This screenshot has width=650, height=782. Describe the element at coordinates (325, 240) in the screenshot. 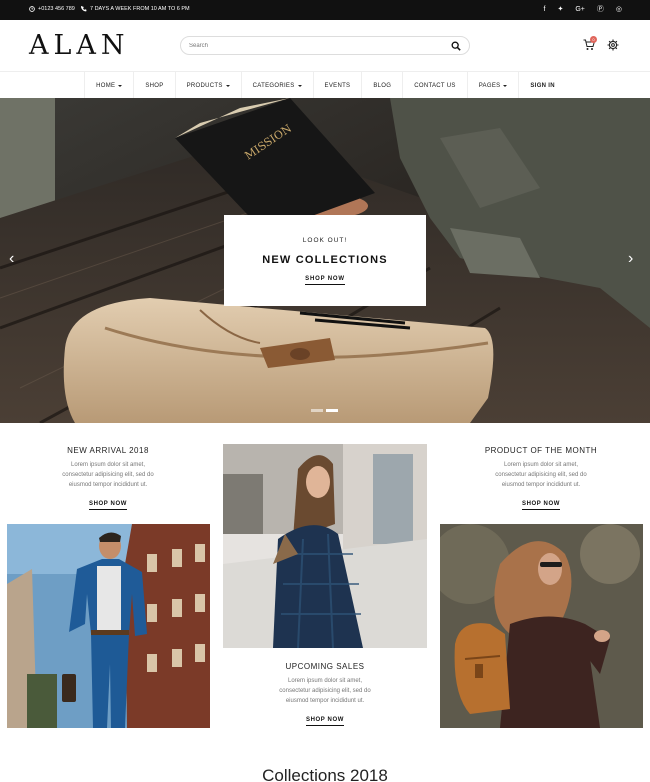

I see `hero-kicker: LOOK OUT!` at that location.